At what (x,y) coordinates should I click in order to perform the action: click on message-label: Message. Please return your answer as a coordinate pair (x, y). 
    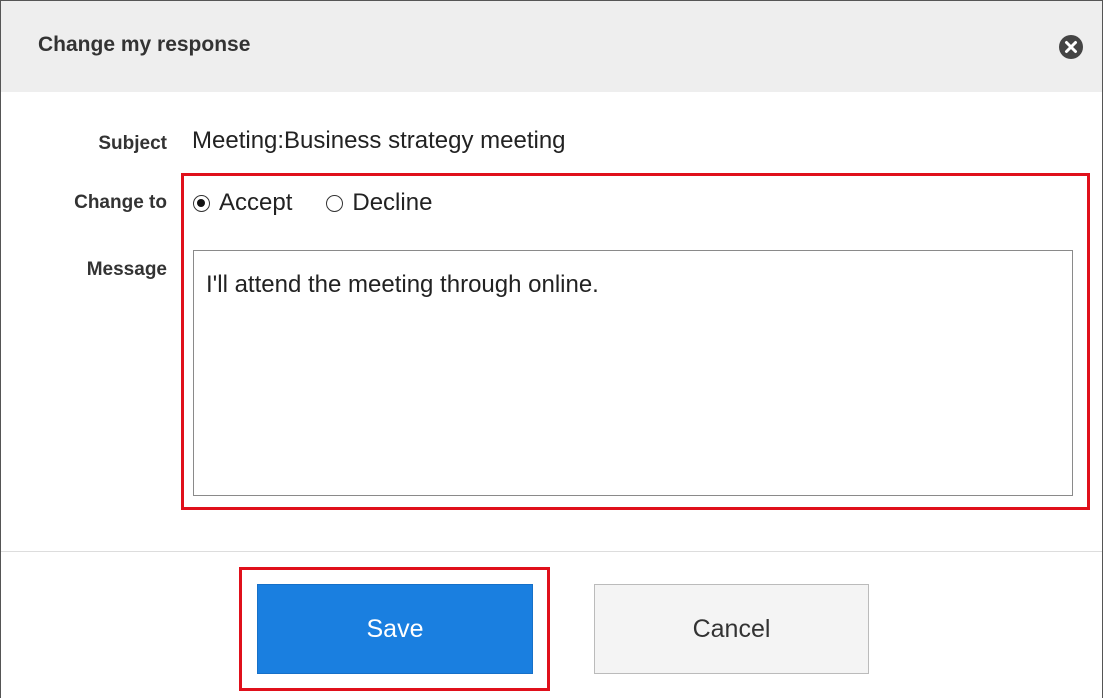
    Looking at the image, I should click on (126, 269).